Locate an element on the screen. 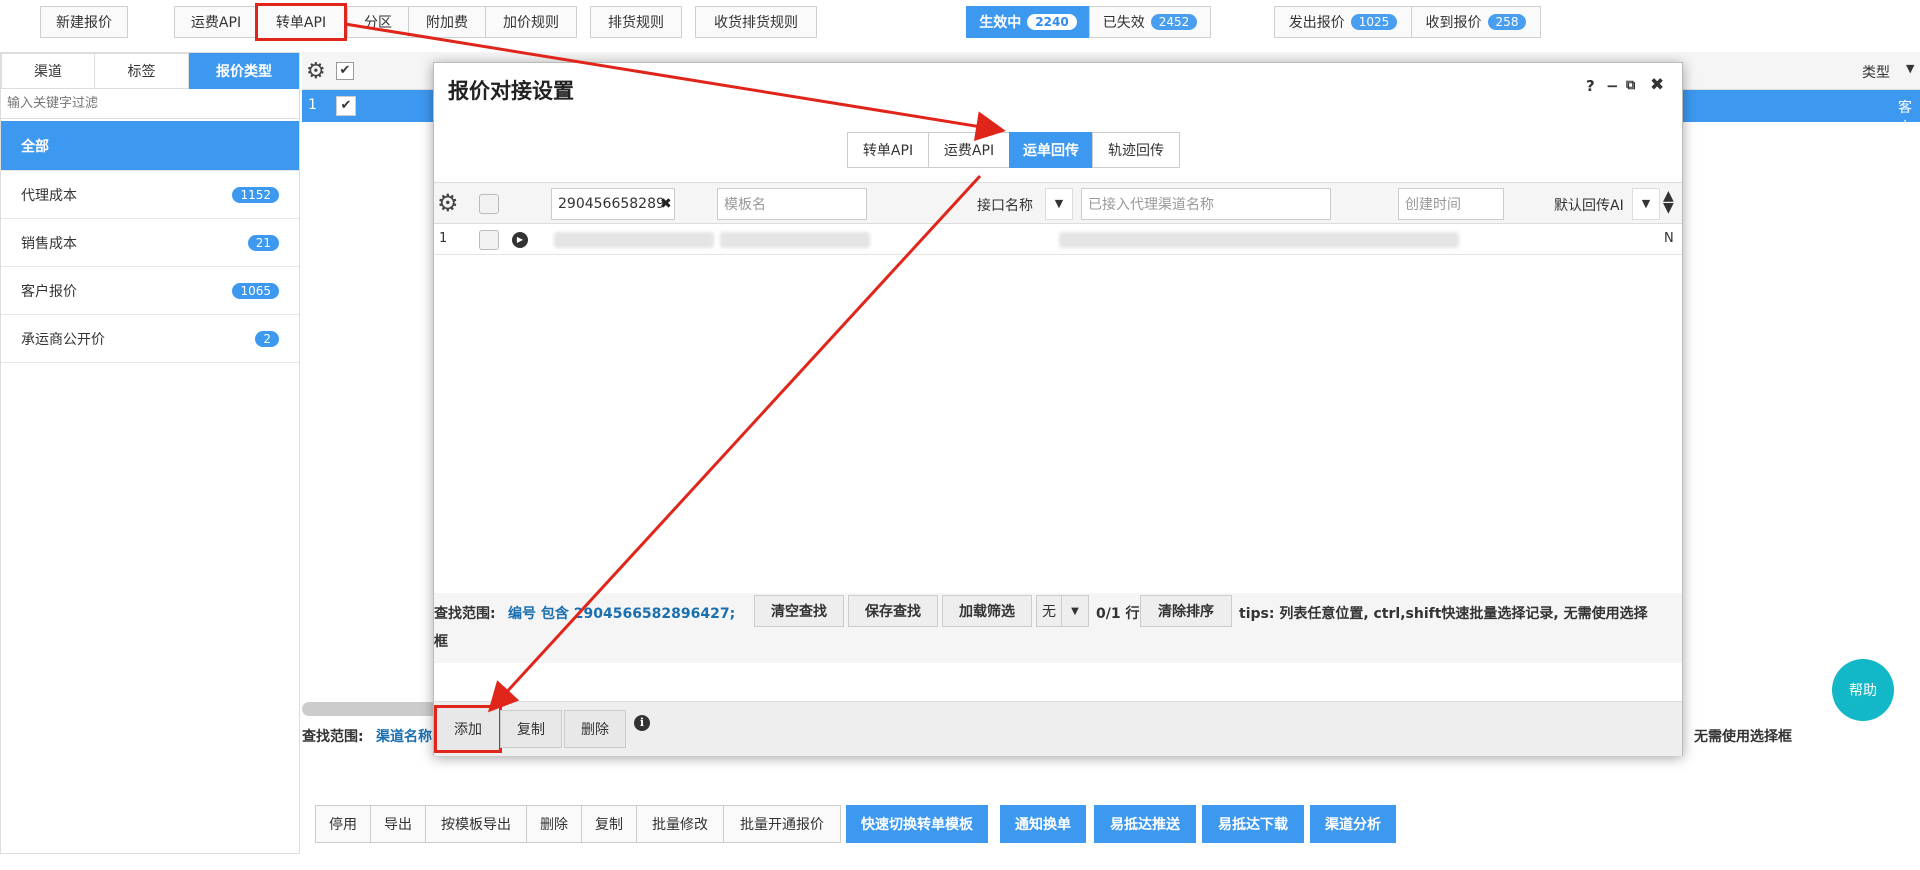 The height and width of the screenshot is (870, 1920). list-item-carrier-public: 承运商公开价 2 is located at coordinates (150, 339).